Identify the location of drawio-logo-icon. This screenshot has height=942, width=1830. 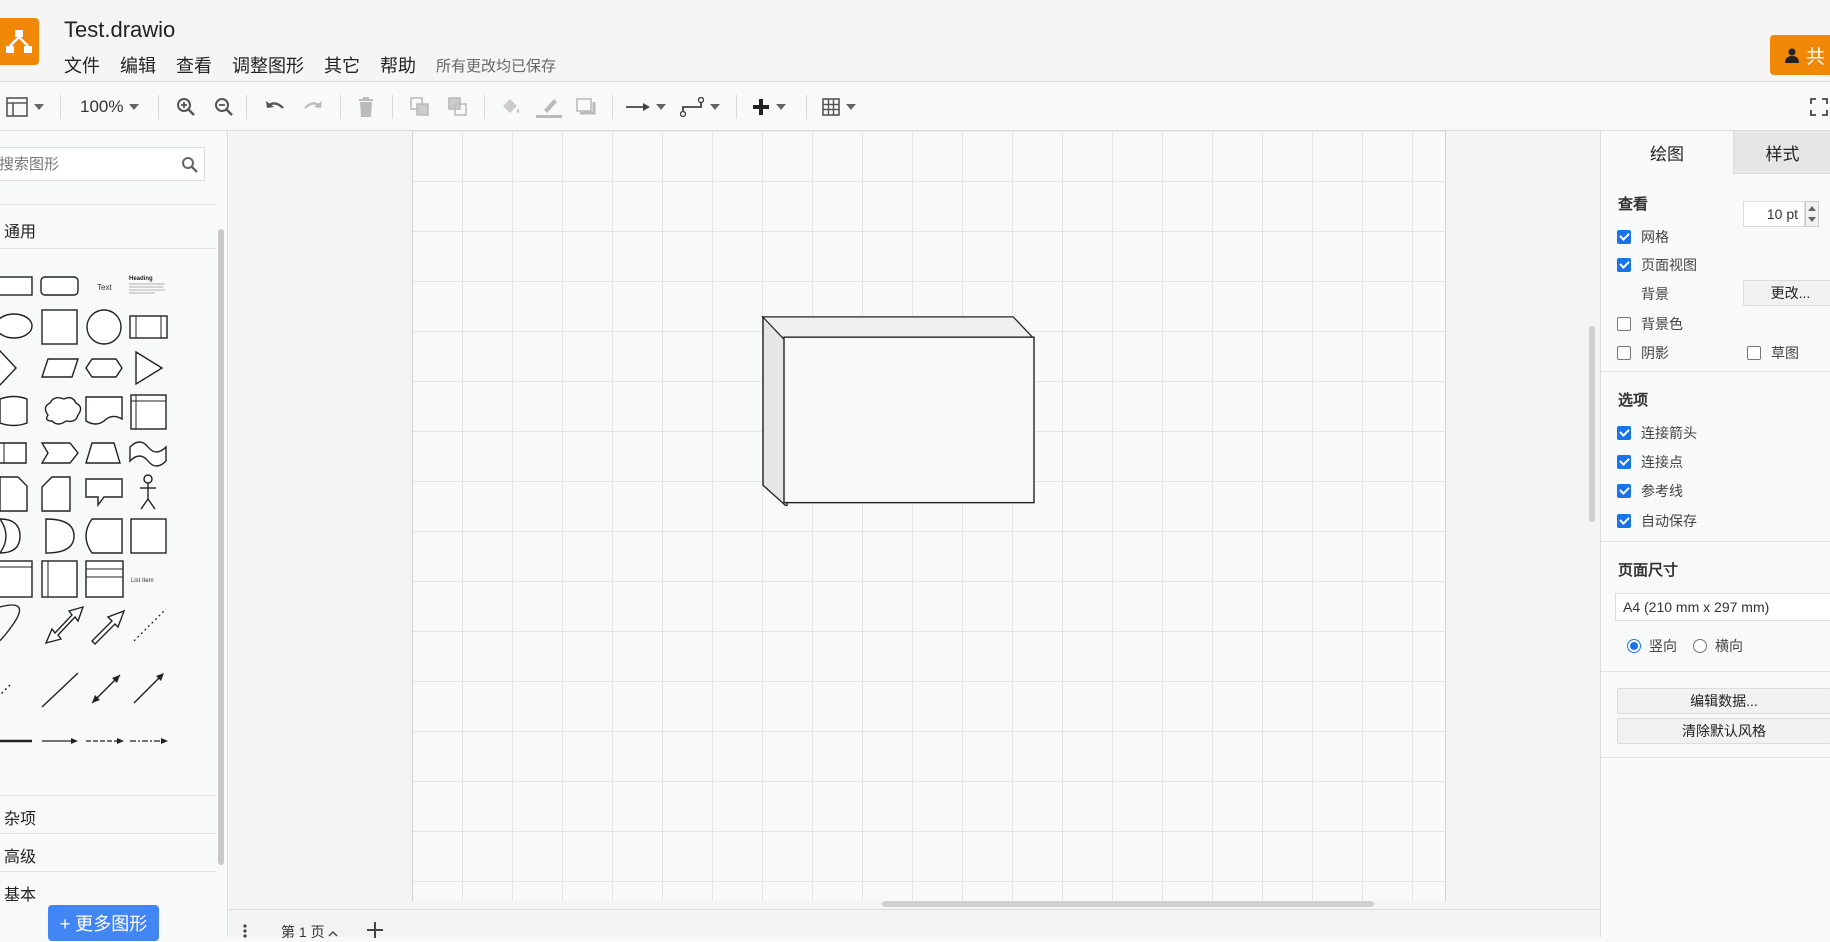
(19, 41).